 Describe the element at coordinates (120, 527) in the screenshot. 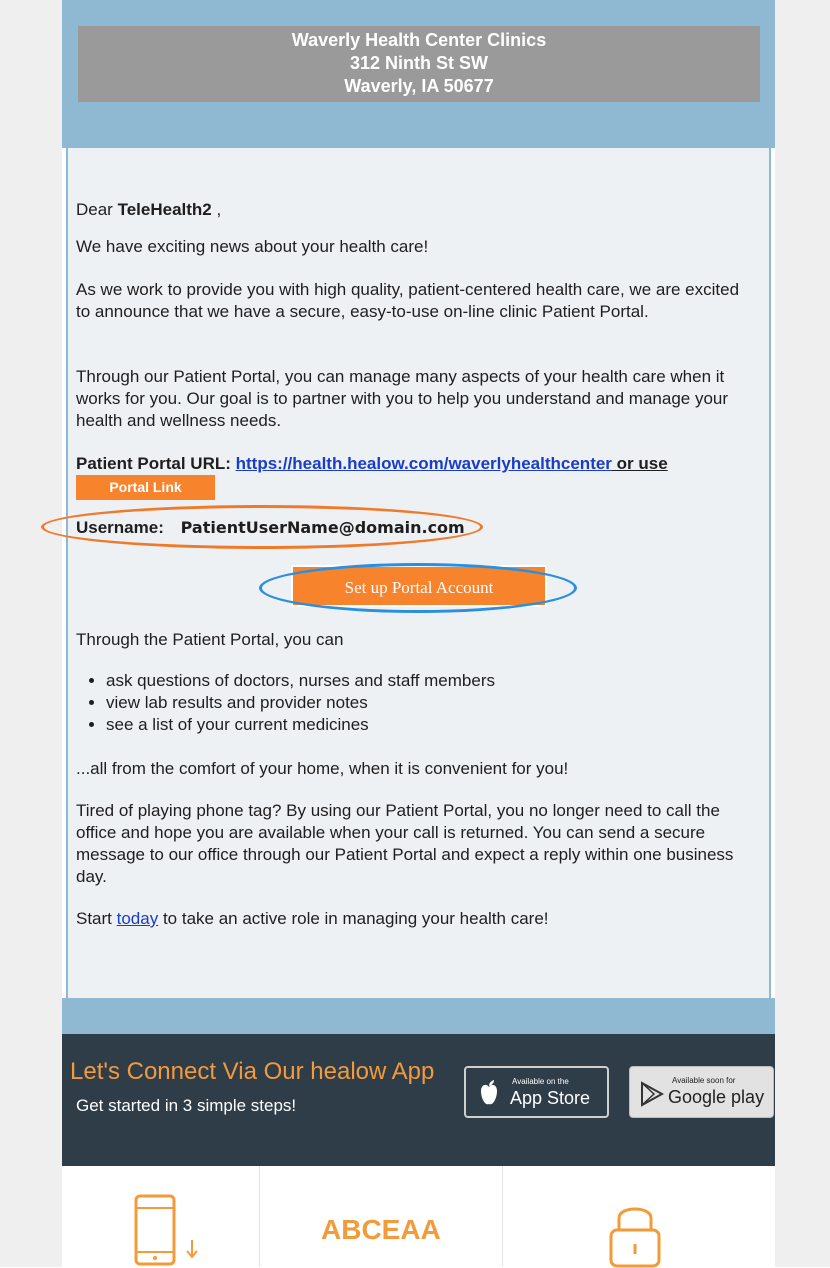

I see `username-label: Username:` at that location.